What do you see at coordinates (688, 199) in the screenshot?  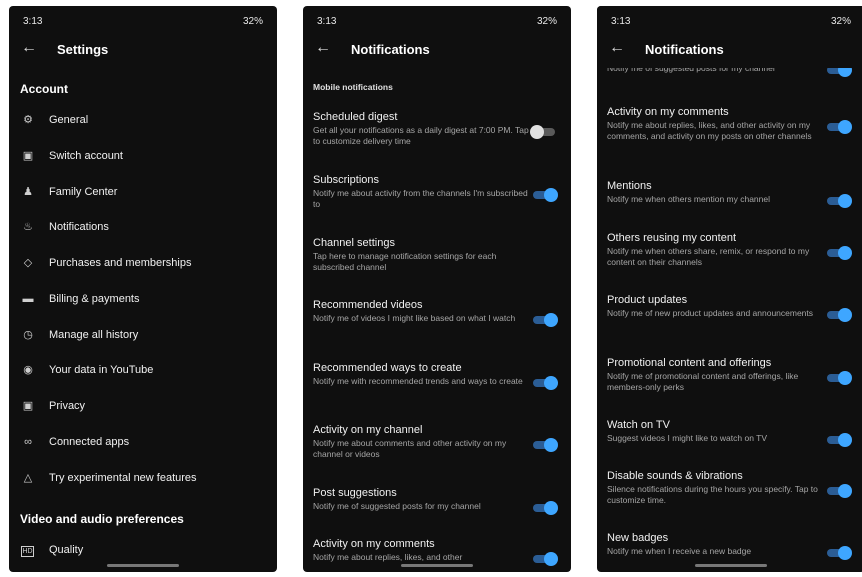 I see `notification-setting-description: Notify me when others mention my channel` at bounding box center [688, 199].